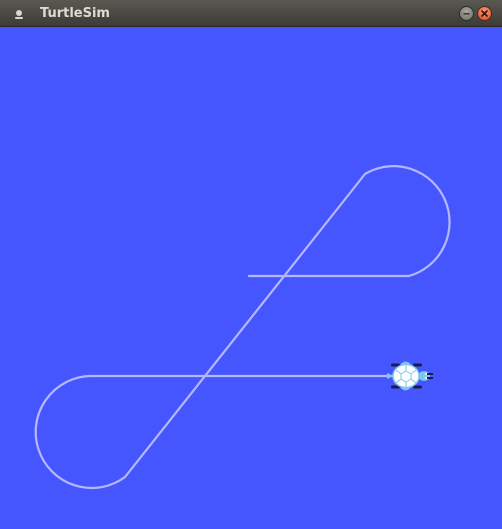 Image resolution: width=502 pixels, height=529 pixels. I want to click on turtle-app-icon, so click(19, 14).